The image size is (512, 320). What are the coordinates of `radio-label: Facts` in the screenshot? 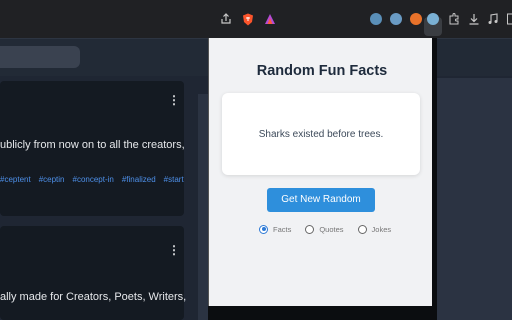 It's located at (282, 229).